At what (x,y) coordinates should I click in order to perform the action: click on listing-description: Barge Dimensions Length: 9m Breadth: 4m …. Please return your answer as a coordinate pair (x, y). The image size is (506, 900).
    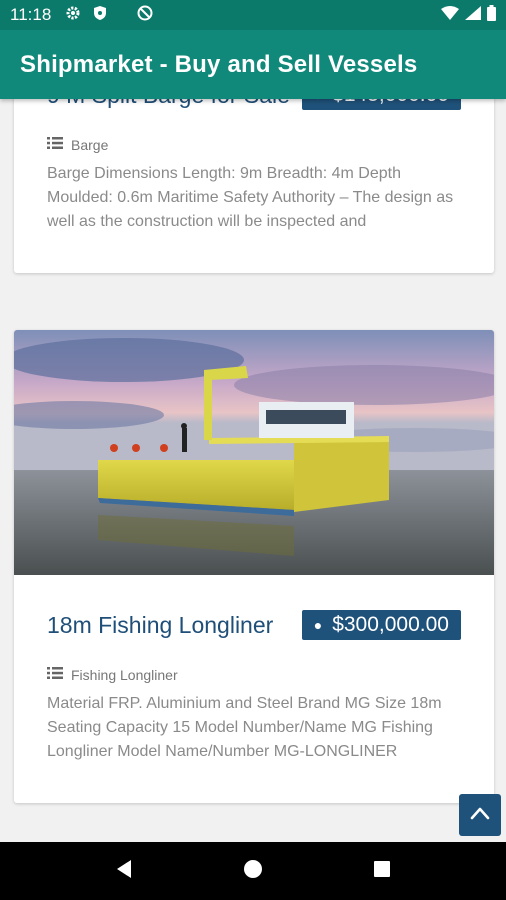
    Looking at the image, I should click on (250, 197).